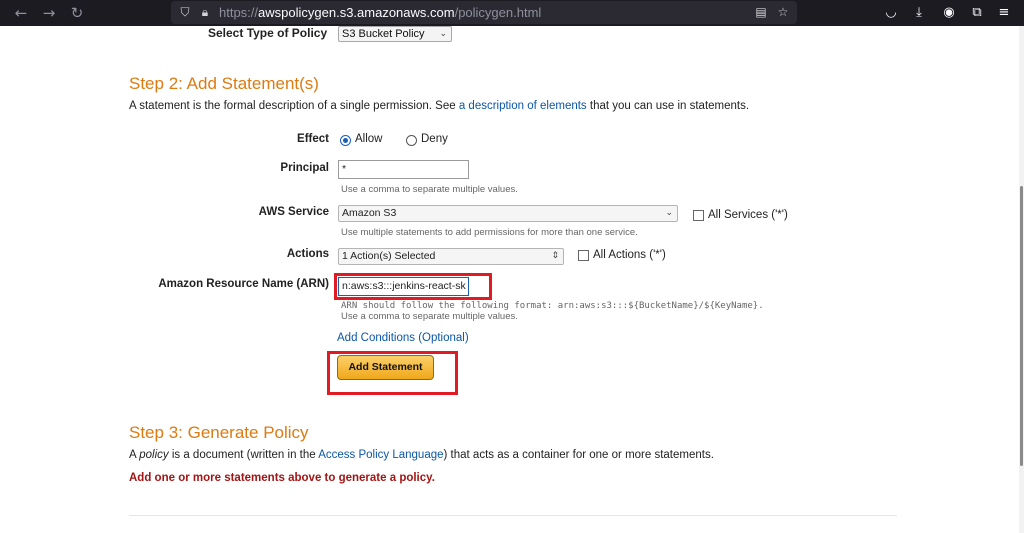 The image size is (1024, 533). I want to click on download-icon: ⤓, so click(919, 13).